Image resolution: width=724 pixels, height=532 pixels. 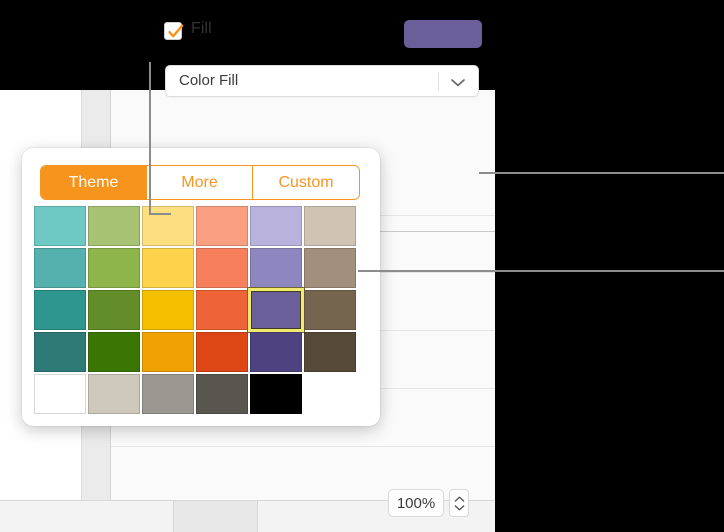 I want to click on callout-to-custom-tab, so click(x=541, y=271).